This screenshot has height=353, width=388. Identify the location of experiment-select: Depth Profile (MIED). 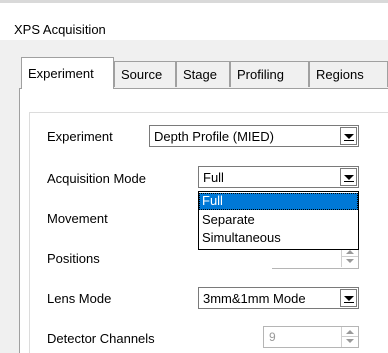
(254, 136).